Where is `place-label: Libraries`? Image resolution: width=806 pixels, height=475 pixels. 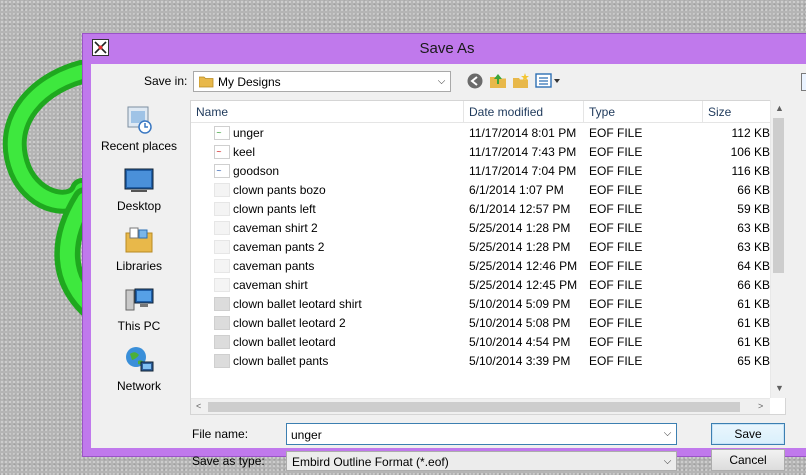
place-label: Libraries is located at coordinates (139, 266).